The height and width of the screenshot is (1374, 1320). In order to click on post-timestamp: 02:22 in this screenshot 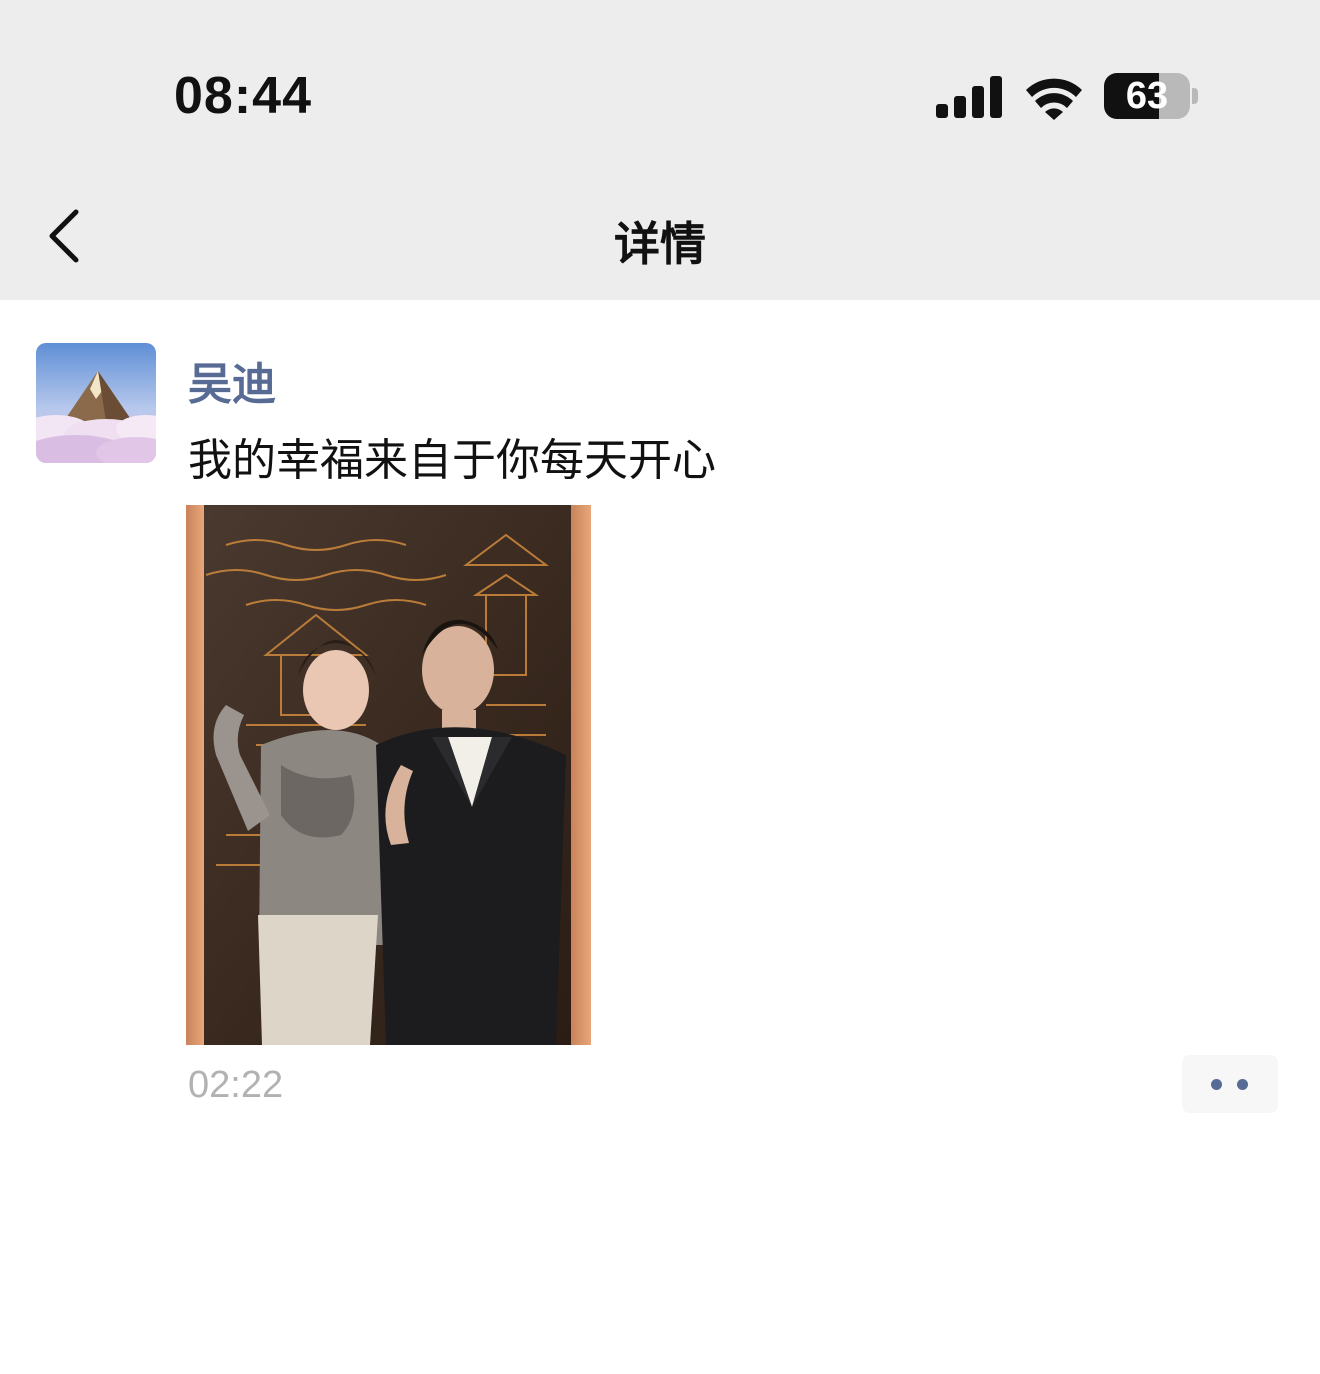, I will do `click(236, 1085)`.